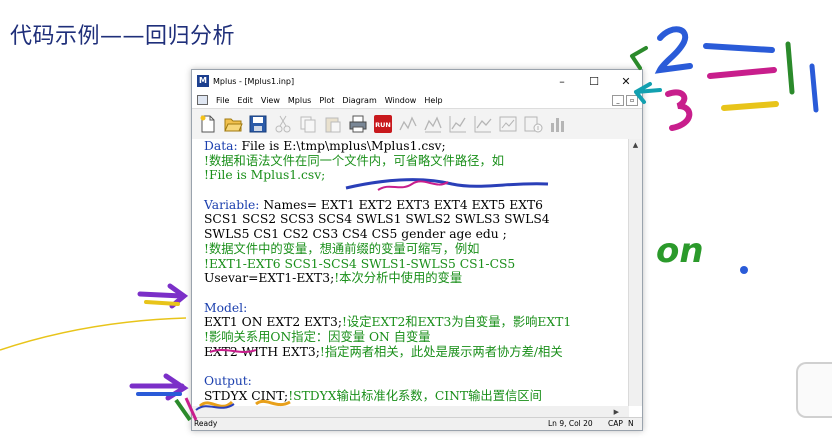 Image resolution: width=832 pixels, height=439 pixels. What do you see at coordinates (342, 248) in the screenshot?
I see `code-comment: !数据文件中的变量，想通前缀的变量可缩写，例如` at bounding box center [342, 248].